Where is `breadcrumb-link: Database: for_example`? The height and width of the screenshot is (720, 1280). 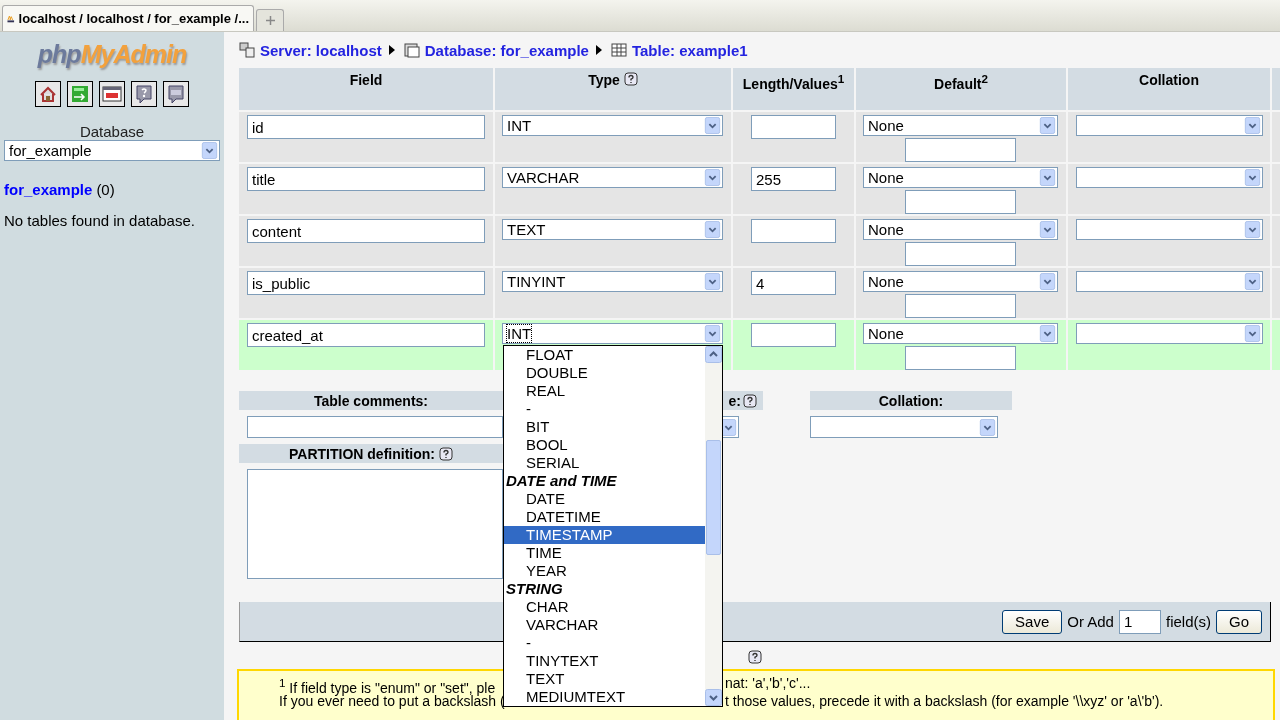
breadcrumb-link: Database: for_example is located at coordinates (506, 50).